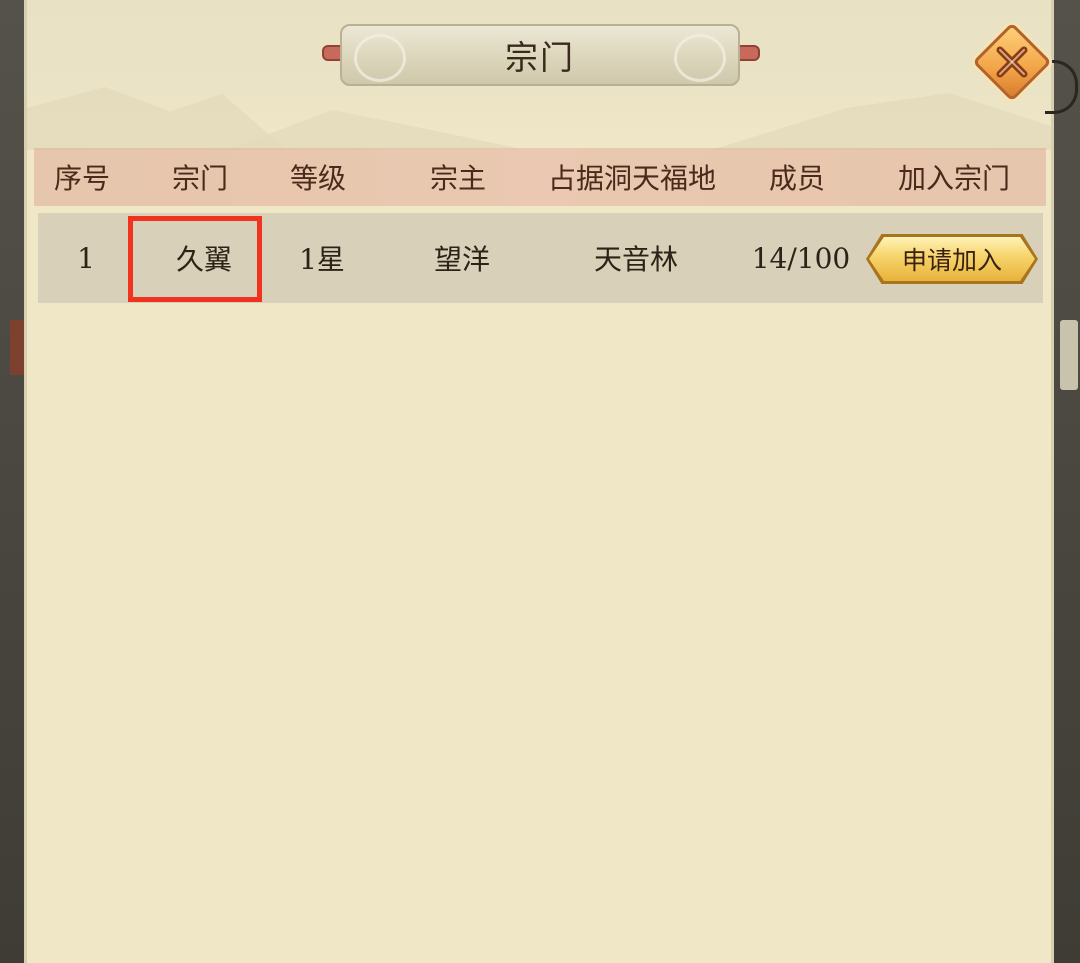 The width and height of the screenshot is (1080, 963). I want to click on column-header-leader: 宗主, so click(458, 178).